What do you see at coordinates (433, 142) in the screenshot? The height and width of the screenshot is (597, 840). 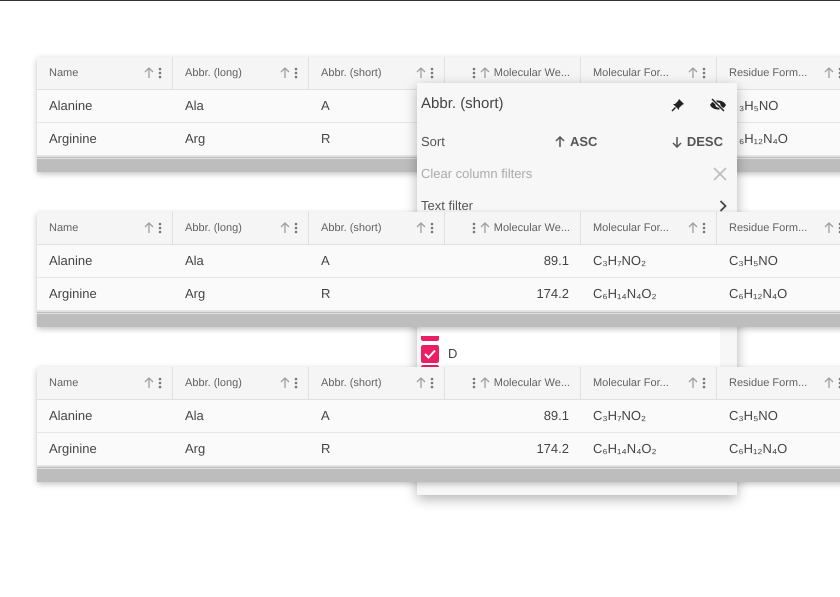 I see `sort-label: Sort` at bounding box center [433, 142].